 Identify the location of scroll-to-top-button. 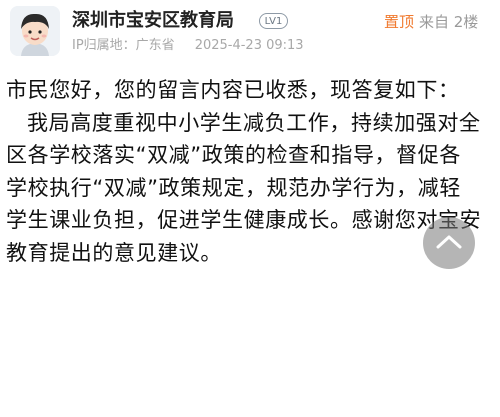
(449, 243).